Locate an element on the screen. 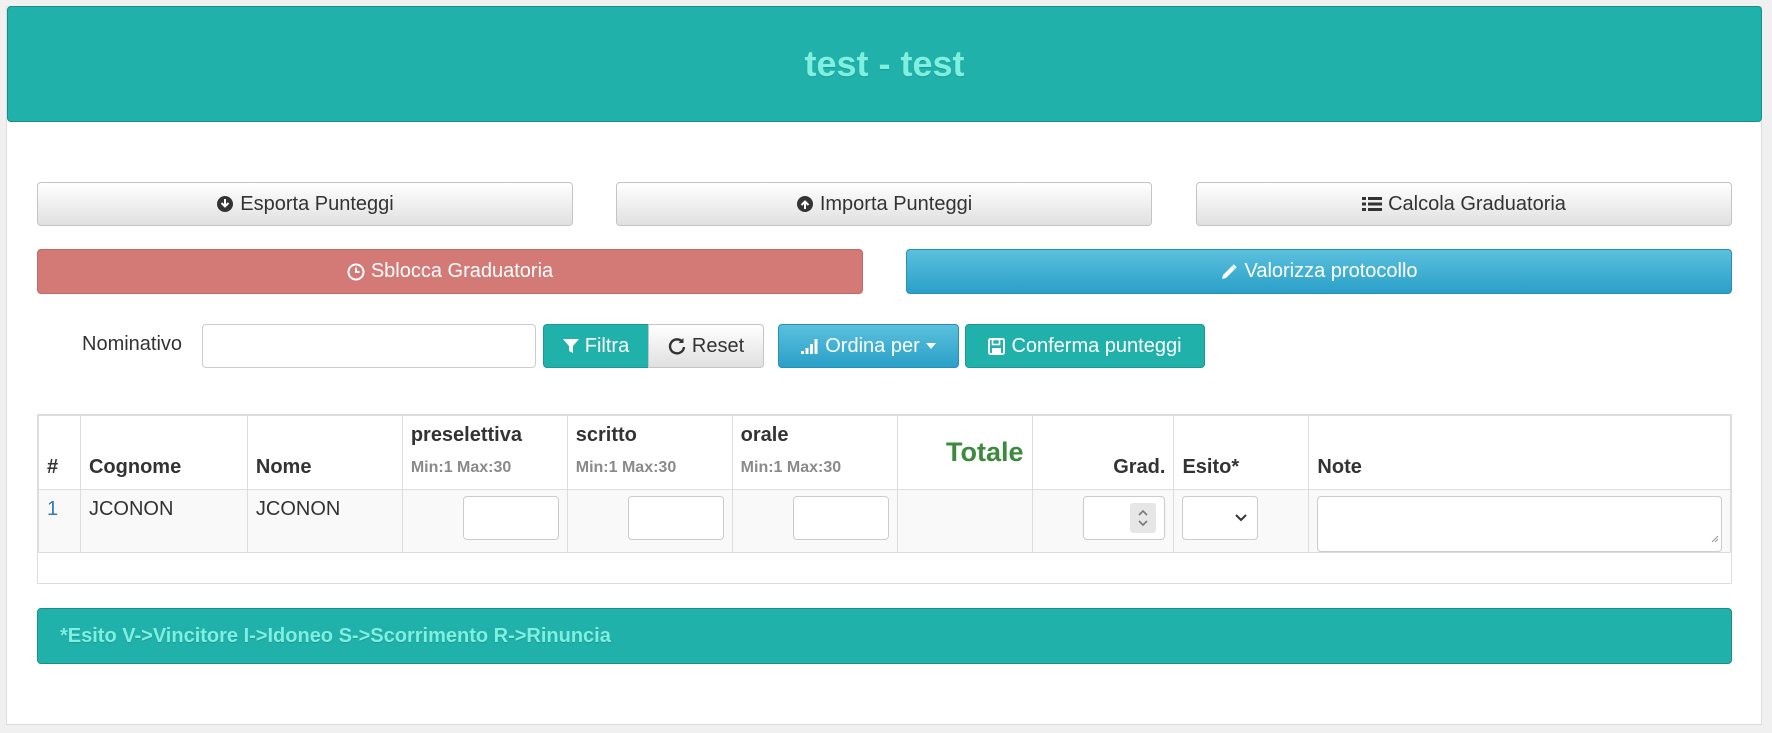 The width and height of the screenshot is (1772, 733). conferma-label: Conferma punteggi is located at coordinates (1096, 345).